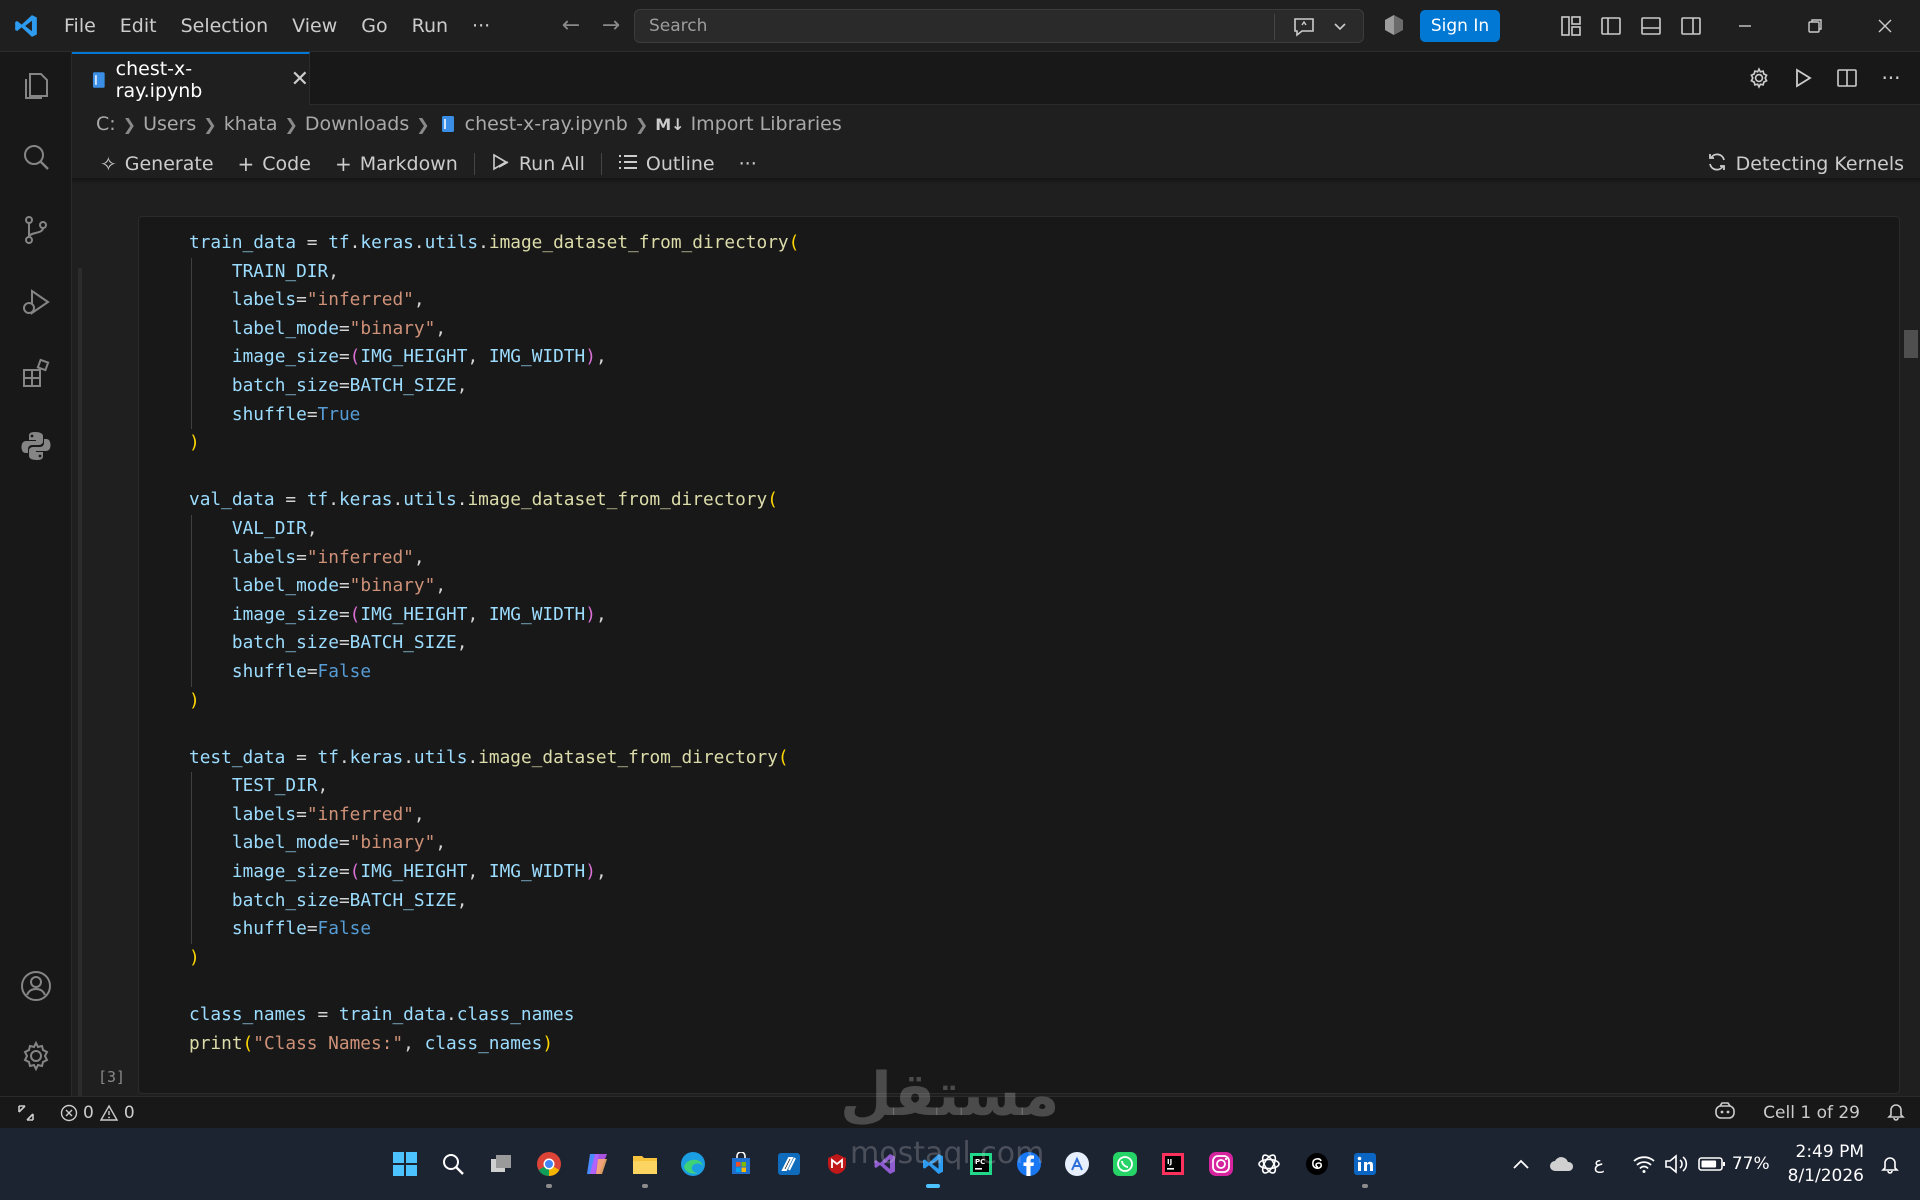 Image resolution: width=1920 pixels, height=1200 pixels. Describe the element at coordinates (1125, 1164) in the screenshot. I see `whatsapp-icon` at that location.